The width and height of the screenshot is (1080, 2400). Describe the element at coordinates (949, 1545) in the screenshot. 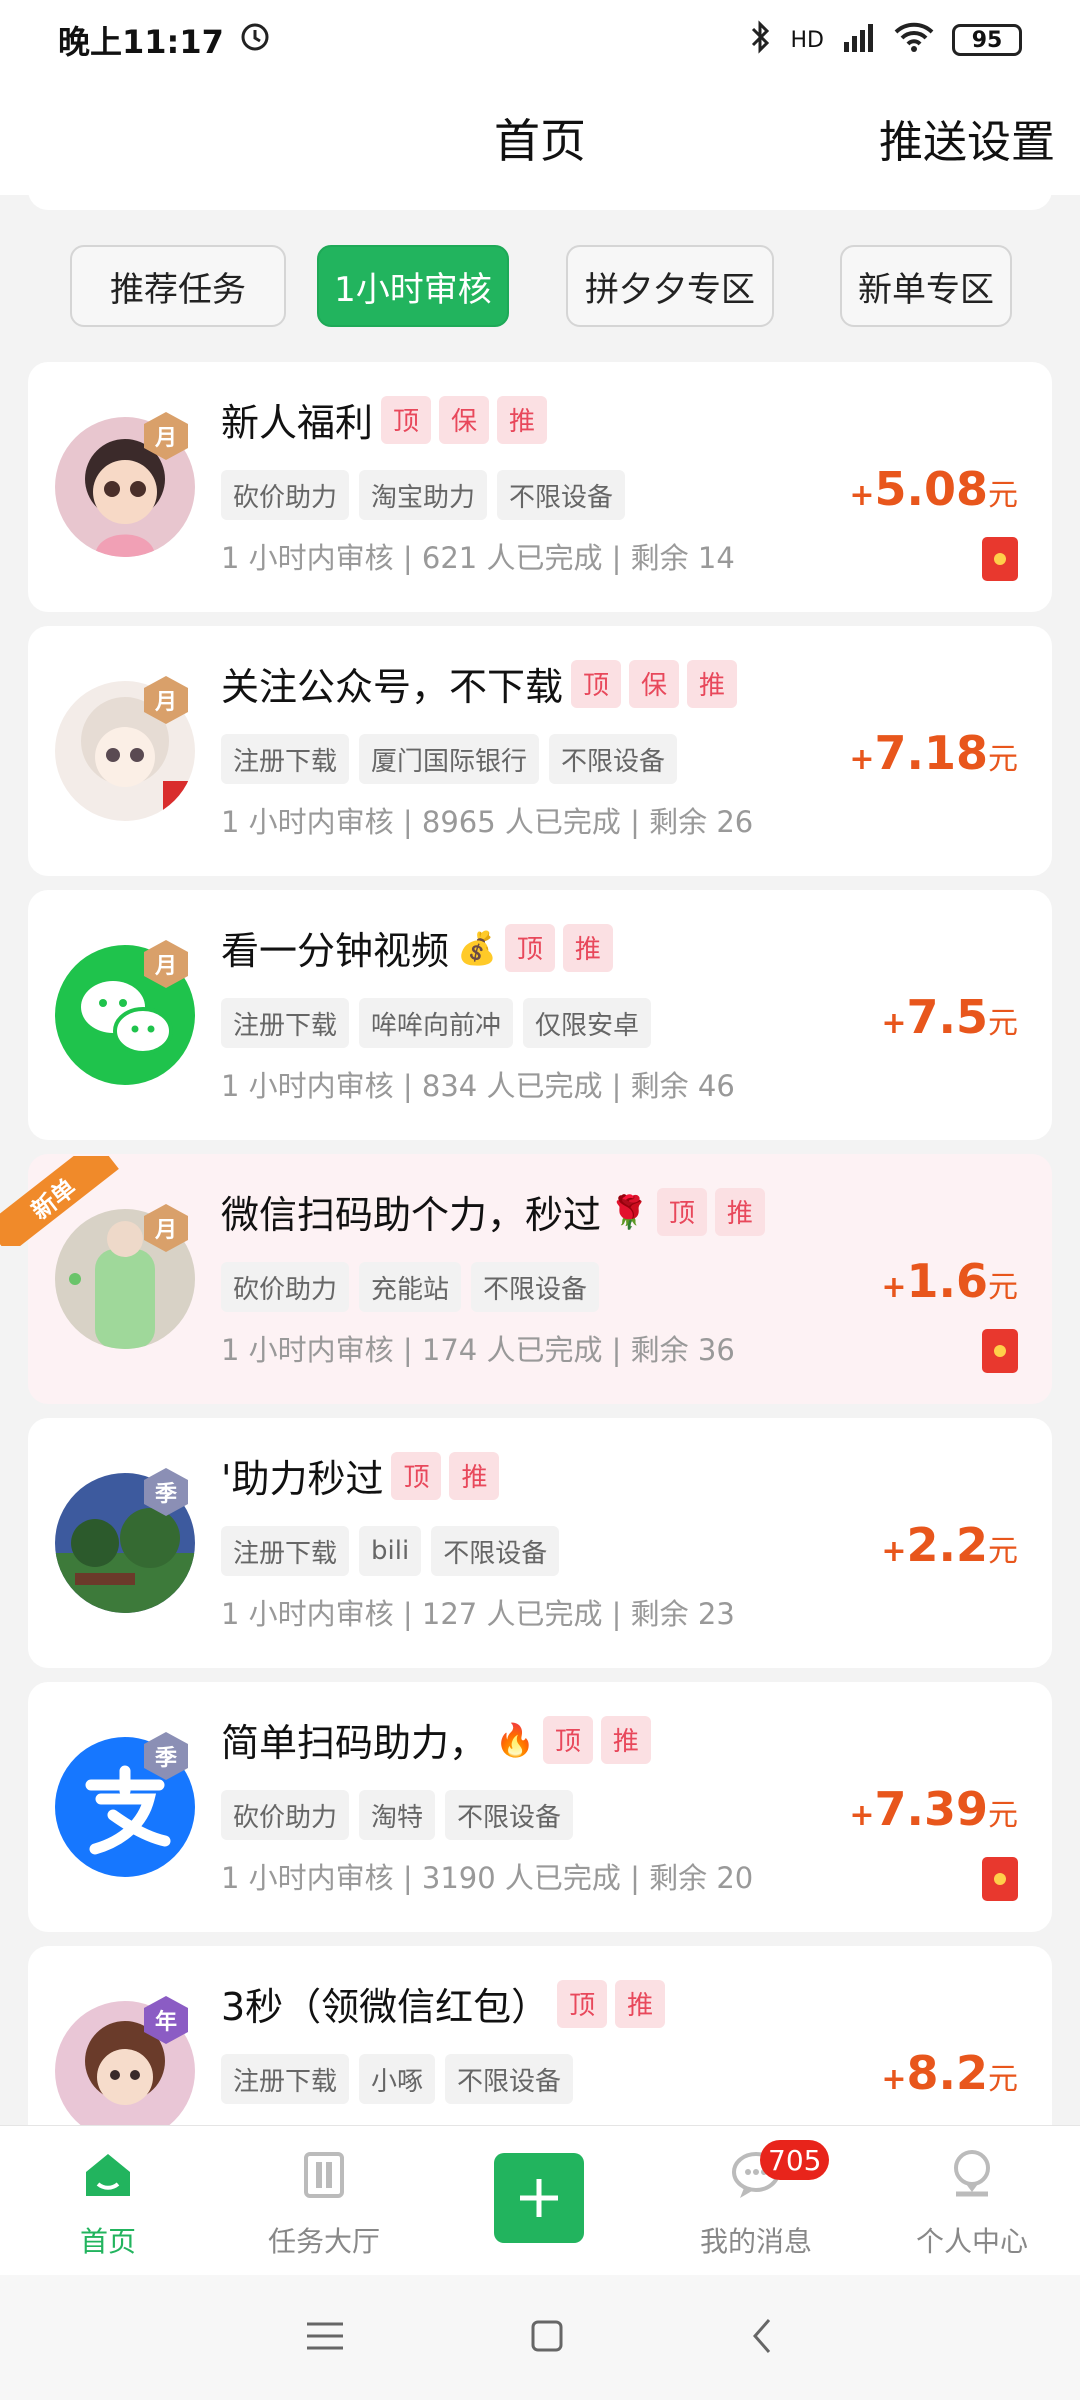

I see `task-reward: +2.2 元` at that location.